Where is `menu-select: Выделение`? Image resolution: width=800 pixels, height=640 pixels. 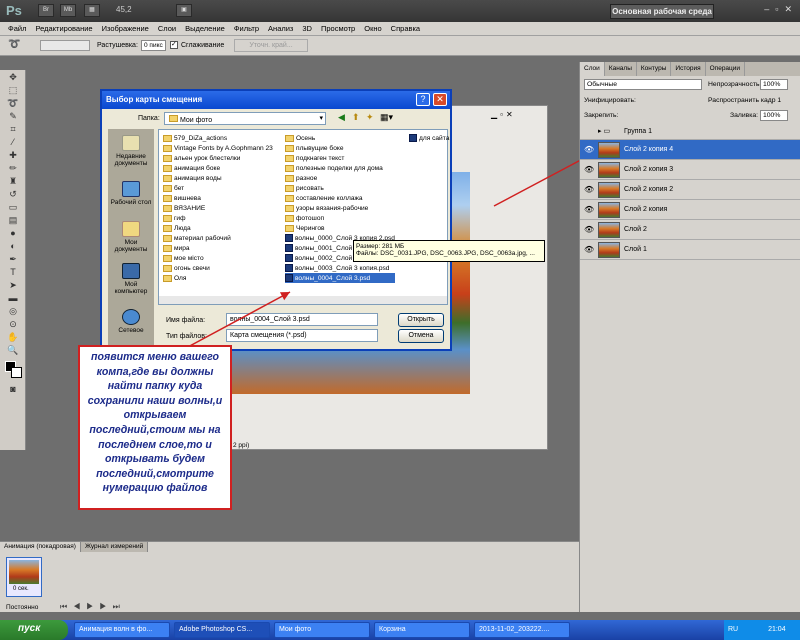 menu-select: Выделение is located at coordinates (205, 28).